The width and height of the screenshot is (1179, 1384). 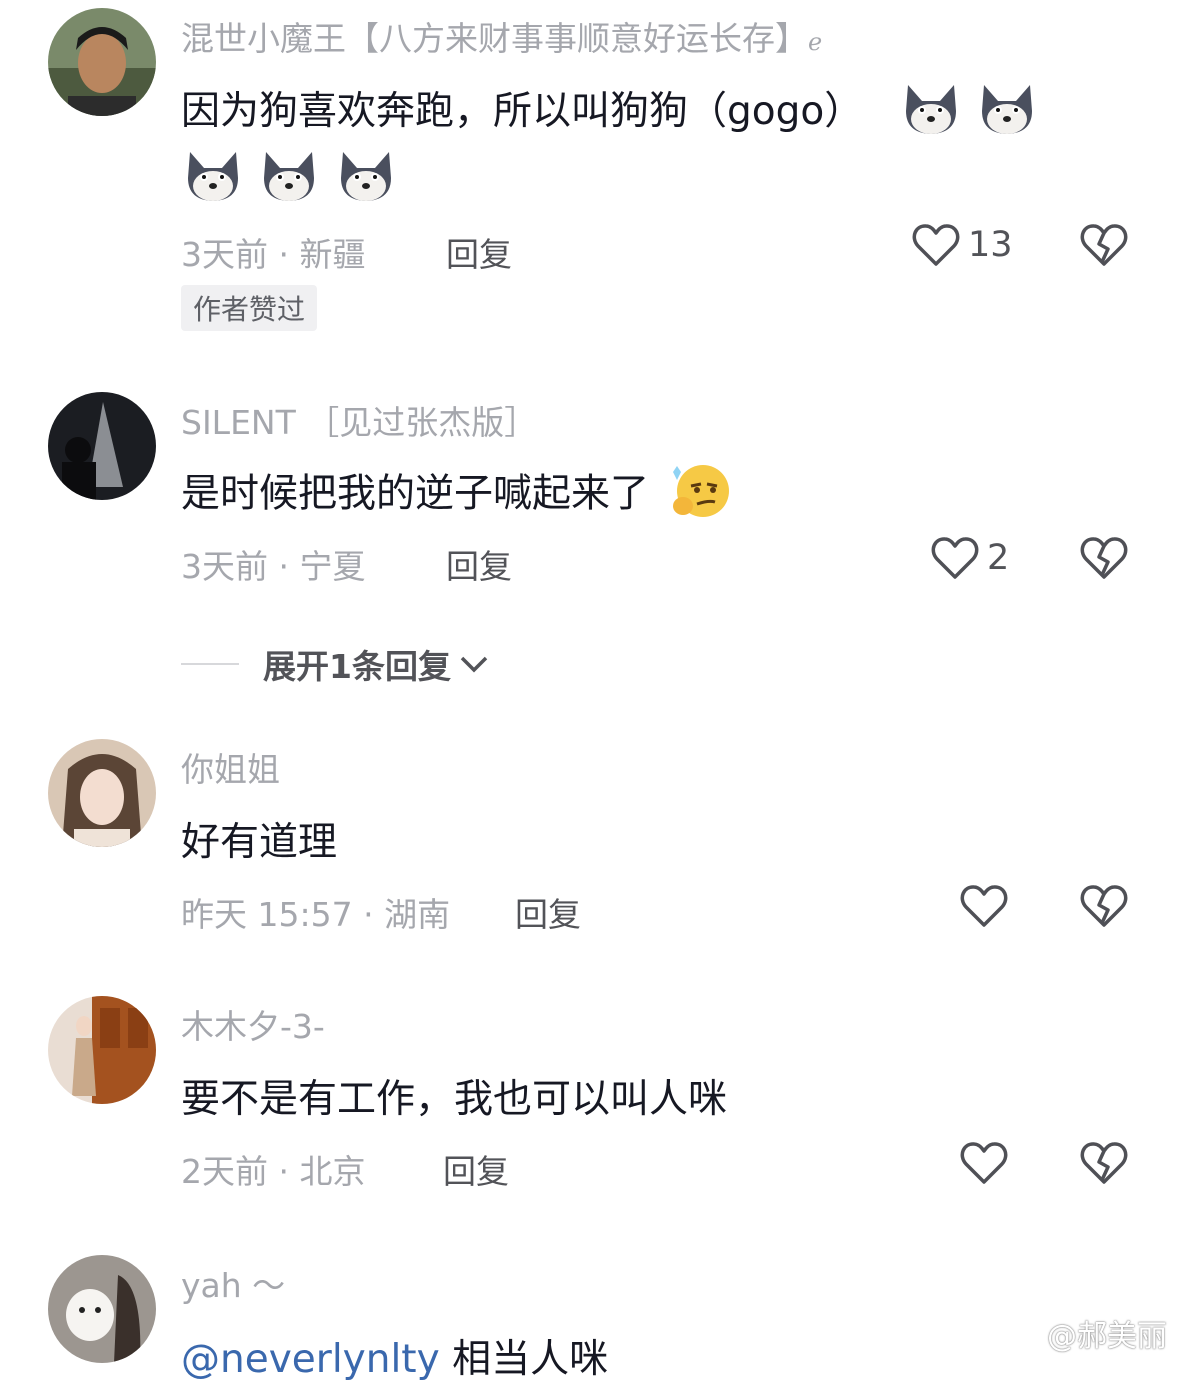 I want to click on comment-text: @neverlynlty 相当人咪, so click(x=395, y=1359).